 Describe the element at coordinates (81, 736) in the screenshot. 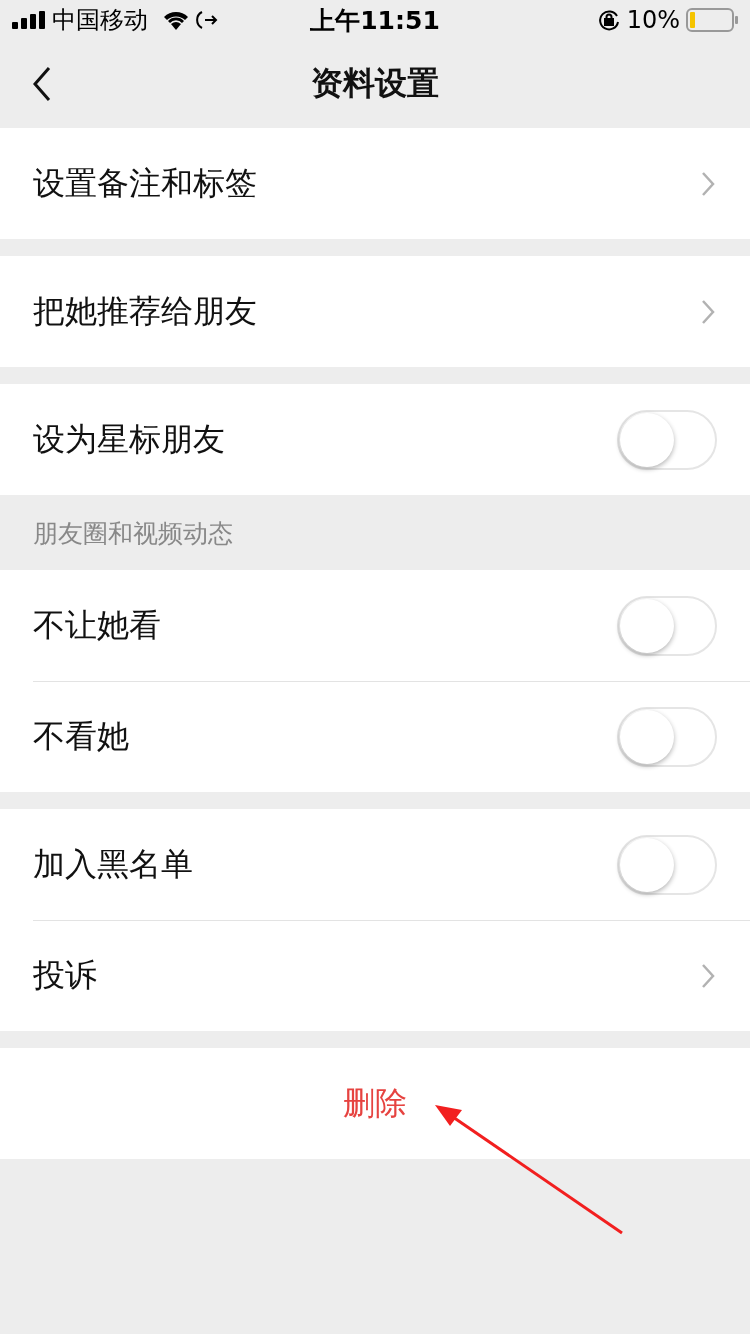

I see `setting-label: 不看她` at that location.